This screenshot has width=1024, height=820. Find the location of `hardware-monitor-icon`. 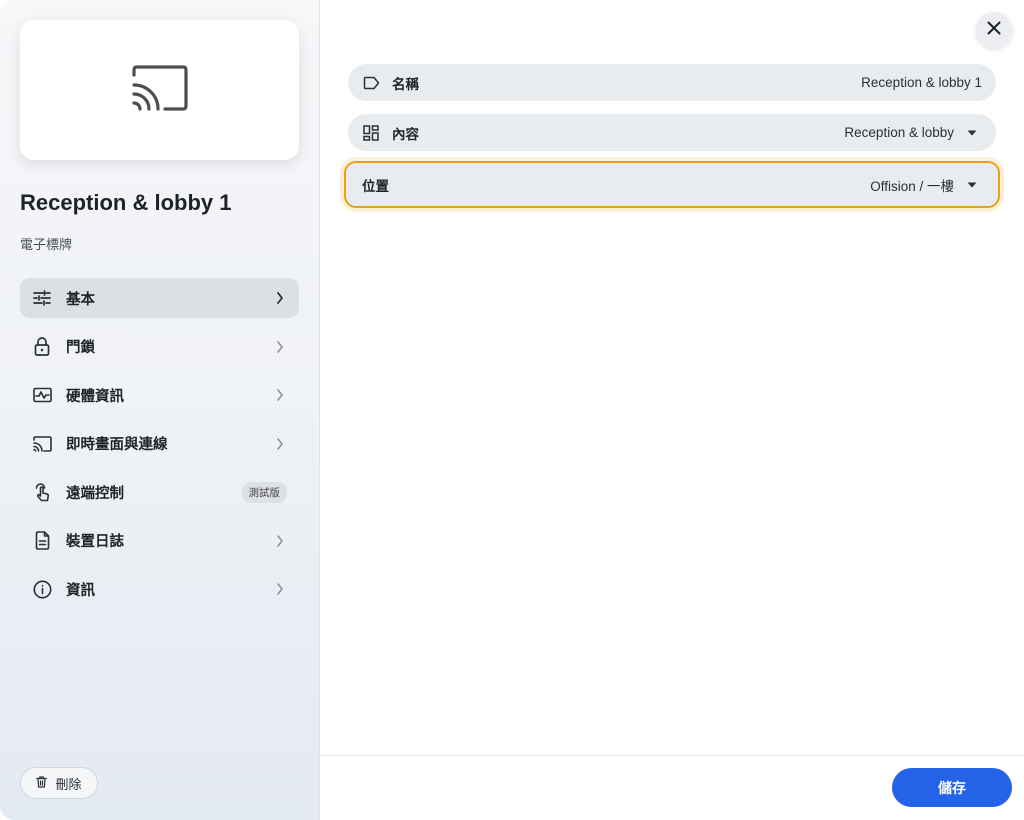

hardware-monitor-icon is located at coordinates (42, 395).